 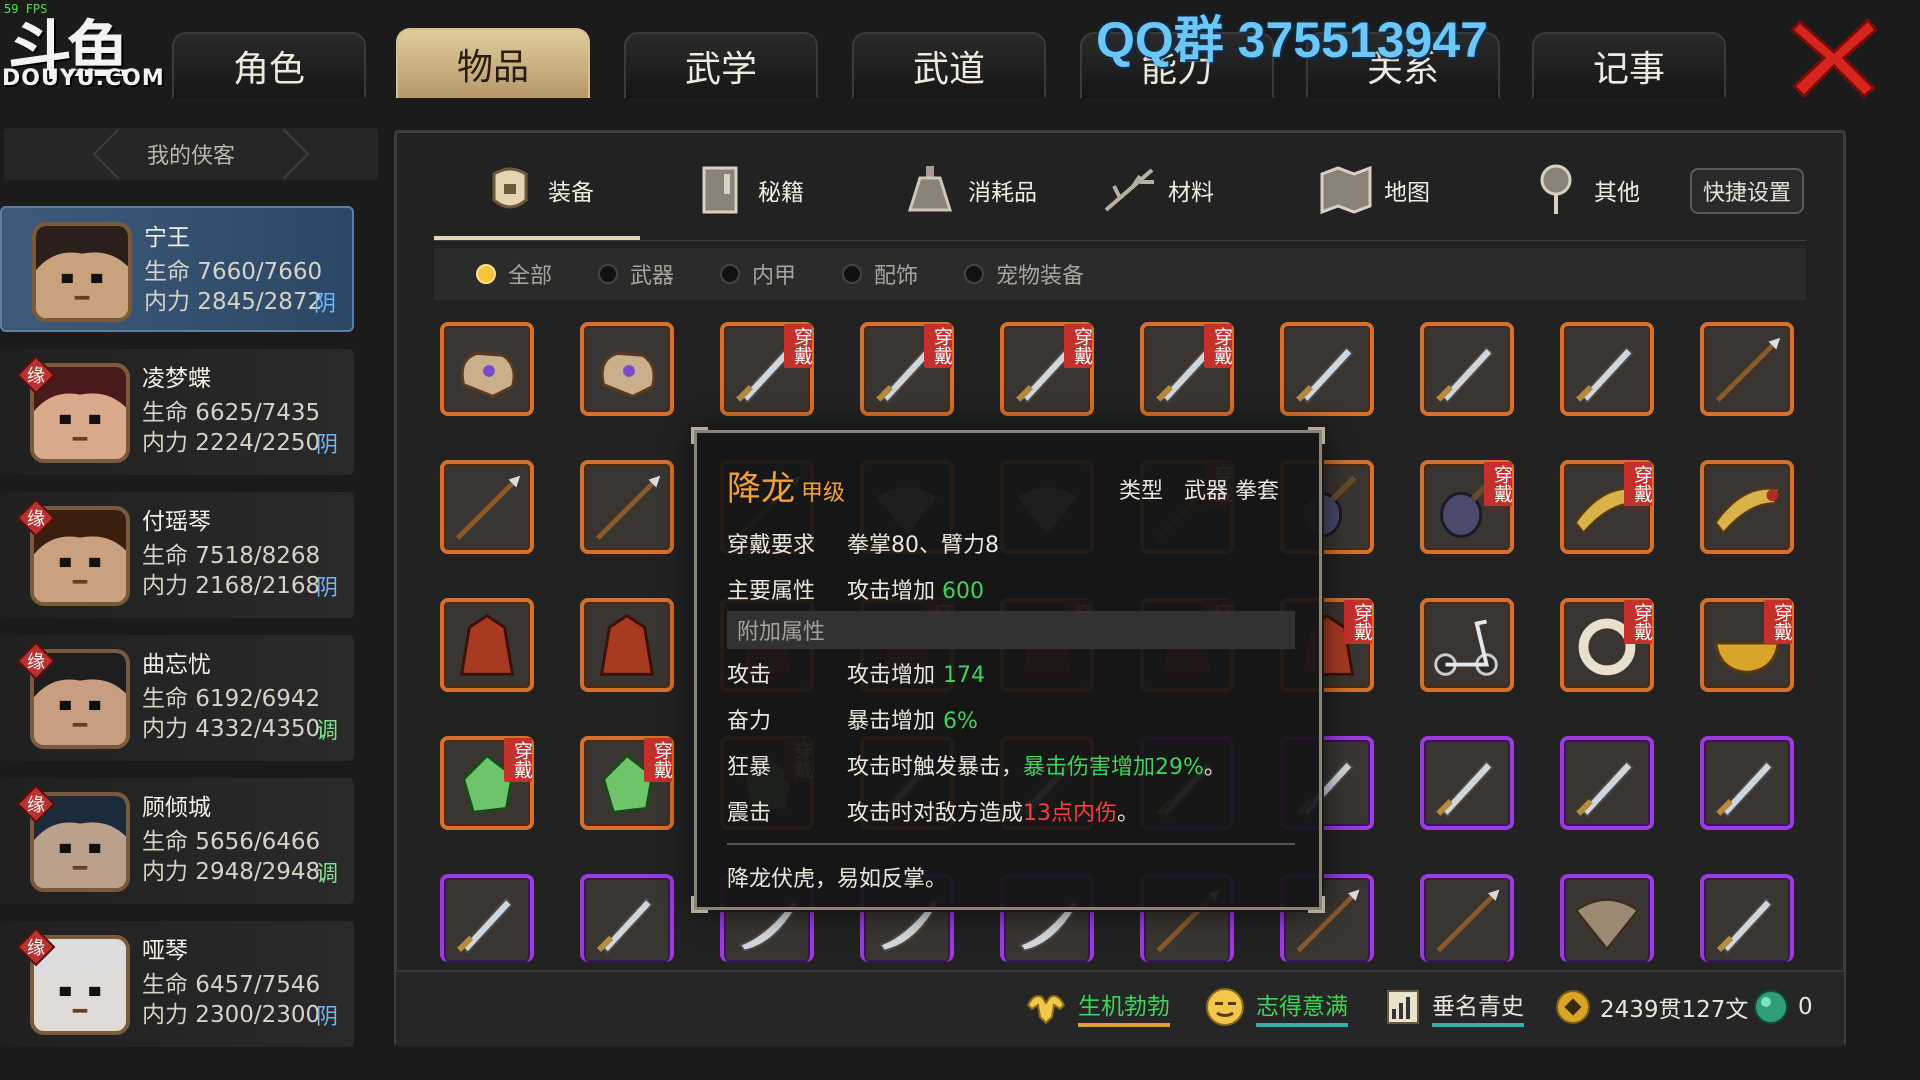 What do you see at coordinates (1573, 1007) in the screenshot?
I see `coin-icon` at bounding box center [1573, 1007].